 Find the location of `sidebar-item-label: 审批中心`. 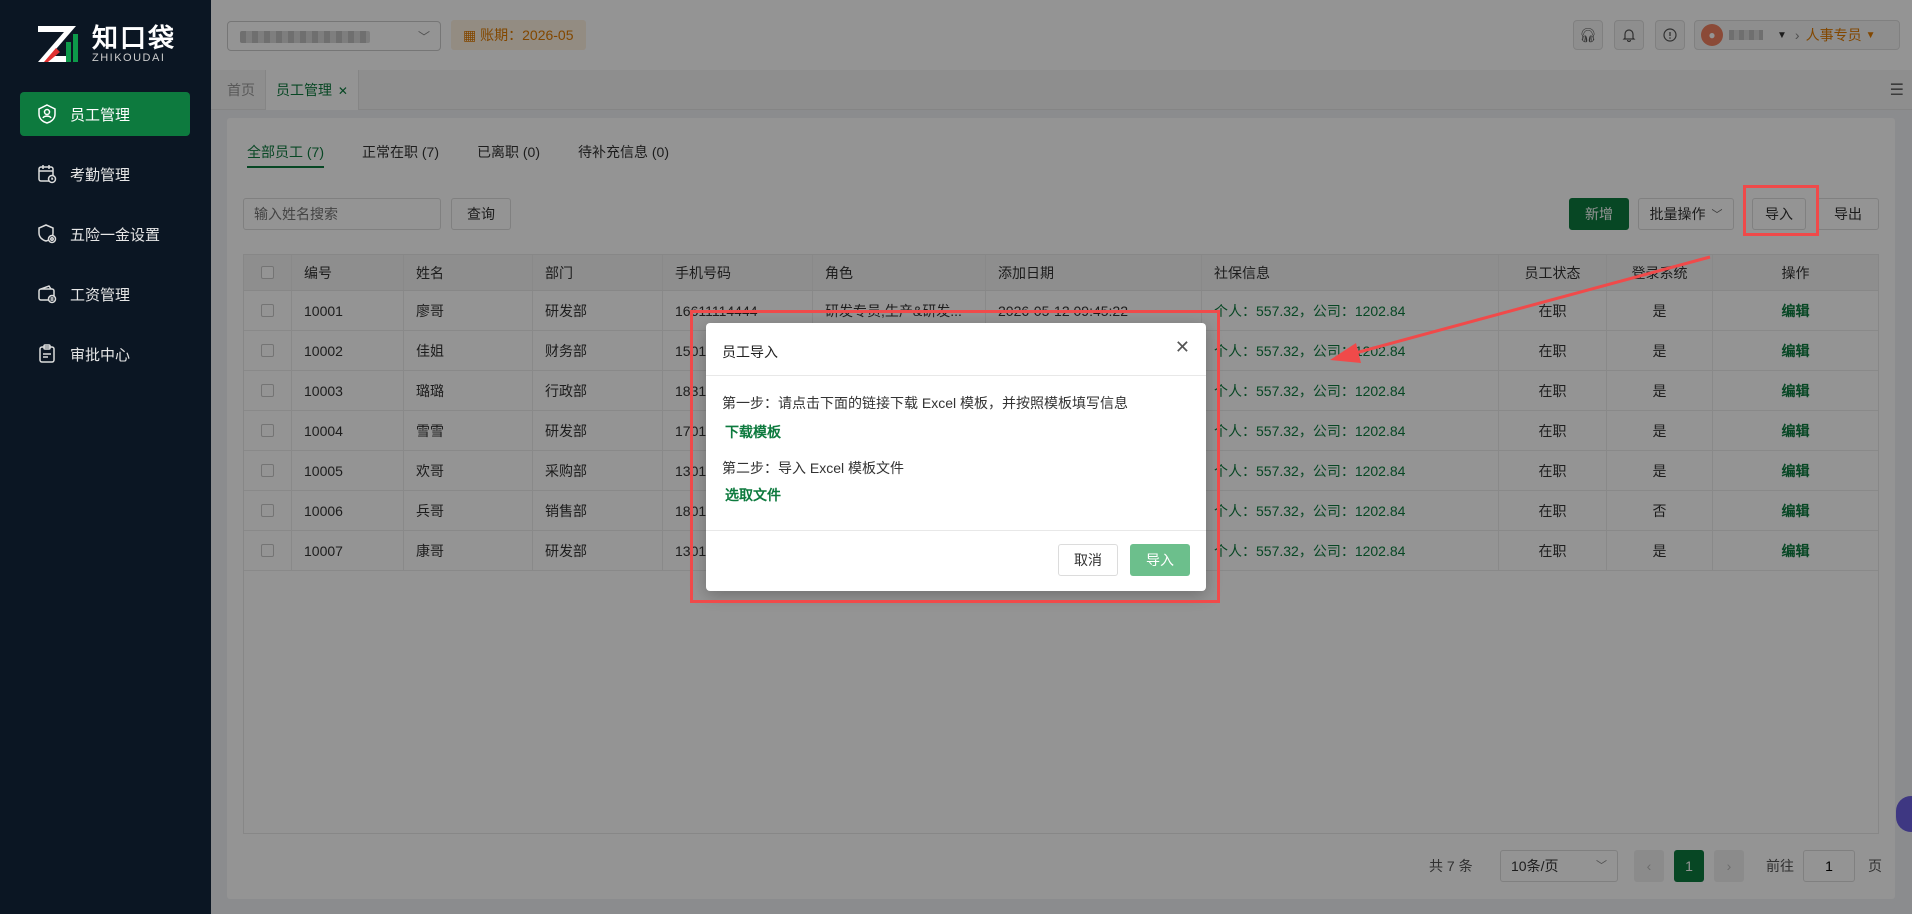

sidebar-item-label: 审批中心 is located at coordinates (100, 355).